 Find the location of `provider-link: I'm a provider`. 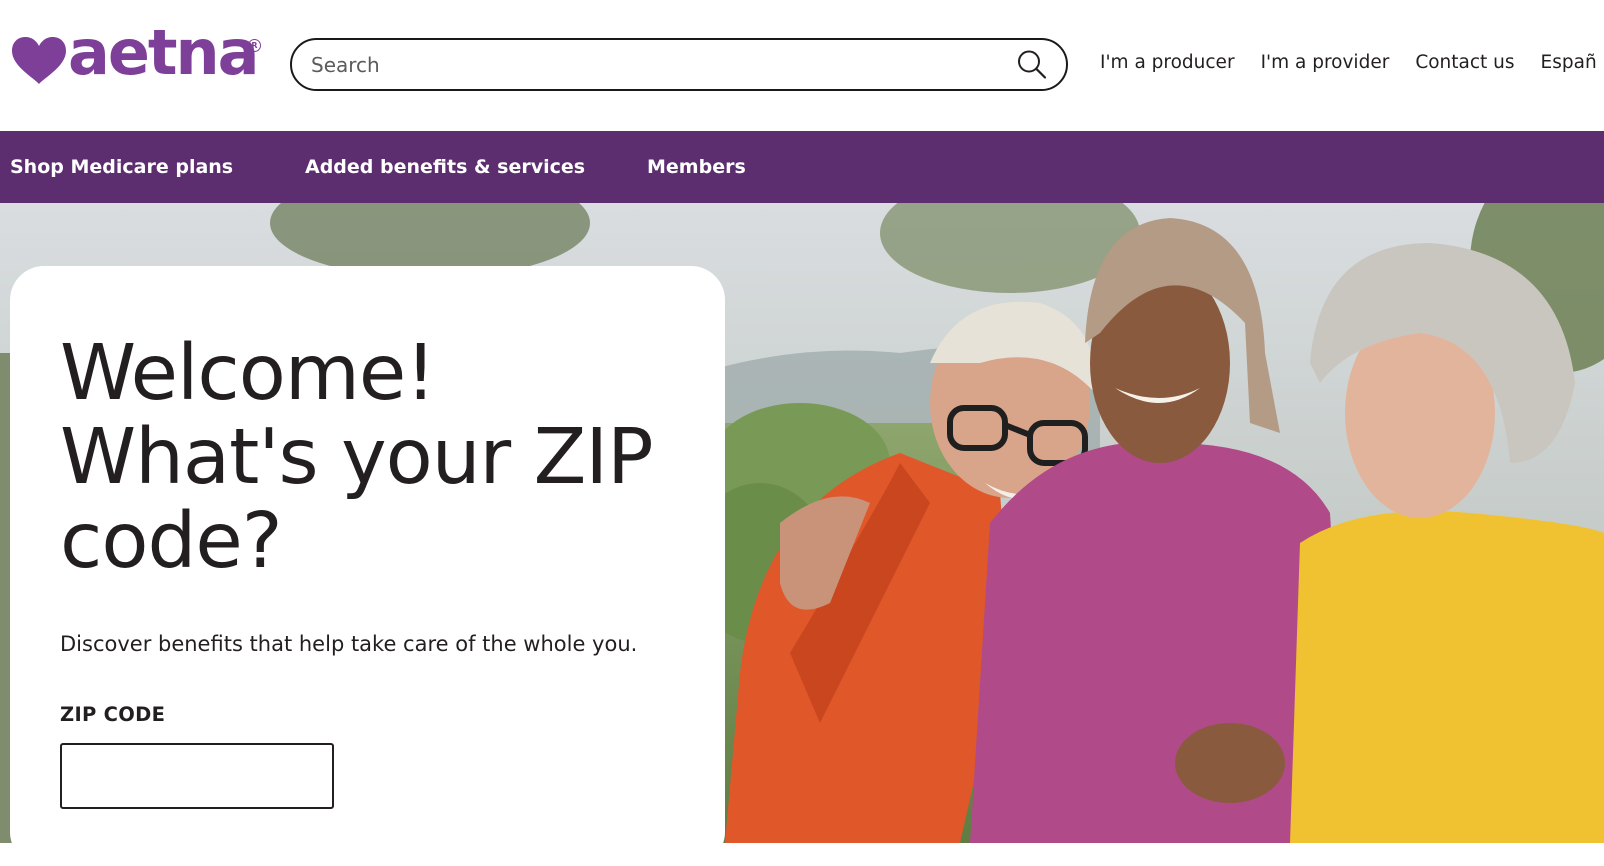

provider-link: I'm a provider is located at coordinates (1325, 62).